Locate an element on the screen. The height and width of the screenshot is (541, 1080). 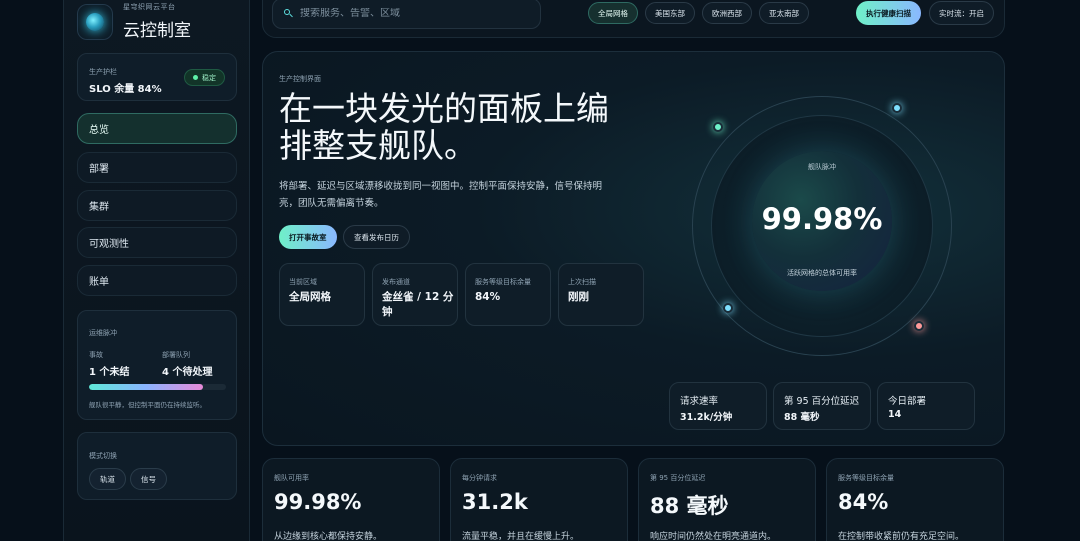
slo-label: 生产护栏 is located at coordinates (103, 72).